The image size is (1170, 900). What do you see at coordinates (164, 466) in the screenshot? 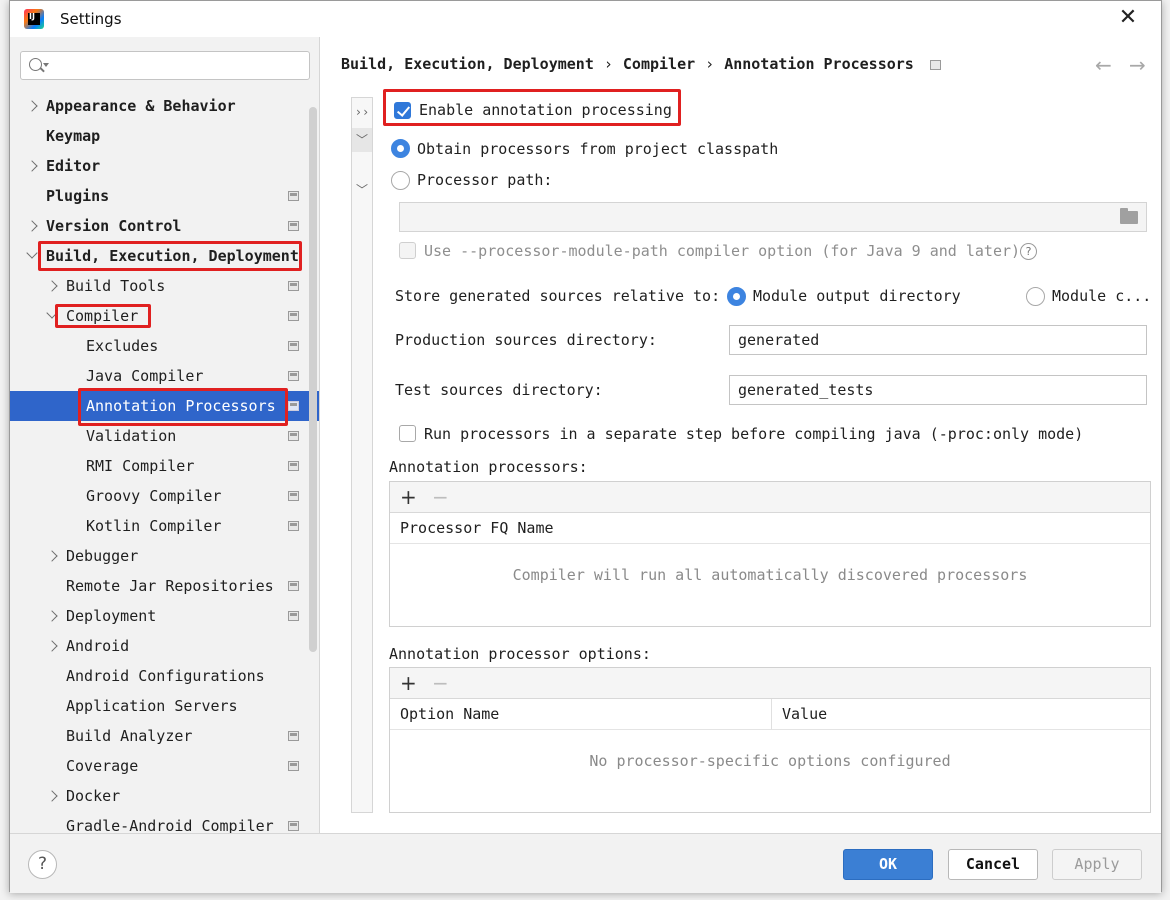
I see `sidebar-item-rmi-compiler: RMI Compiler` at bounding box center [164, 466].